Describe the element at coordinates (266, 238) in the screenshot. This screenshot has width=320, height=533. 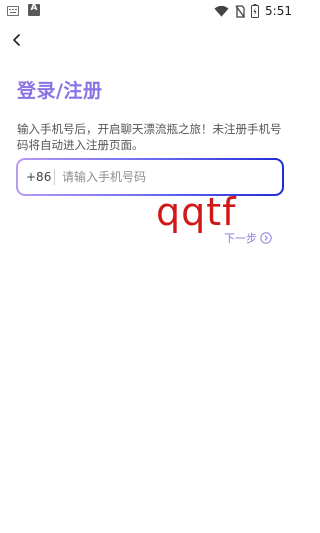
I see `chevron-right-circle-icon` at that location.